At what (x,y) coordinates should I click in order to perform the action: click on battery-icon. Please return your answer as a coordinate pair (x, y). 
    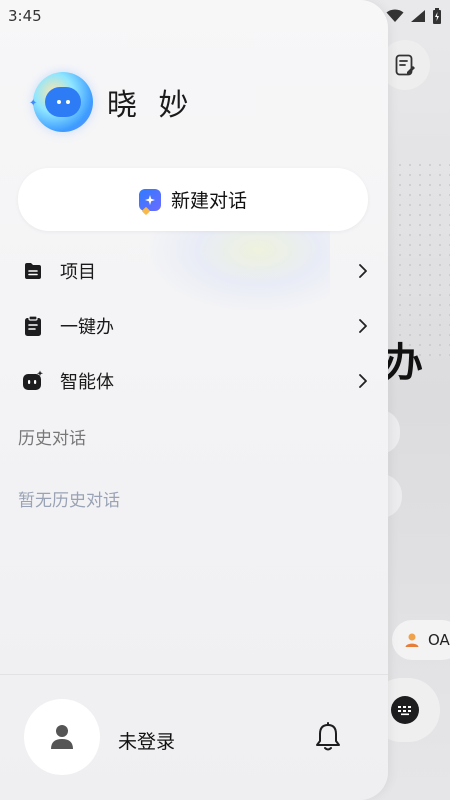
    Looking at the image, I should click on (437, 16).